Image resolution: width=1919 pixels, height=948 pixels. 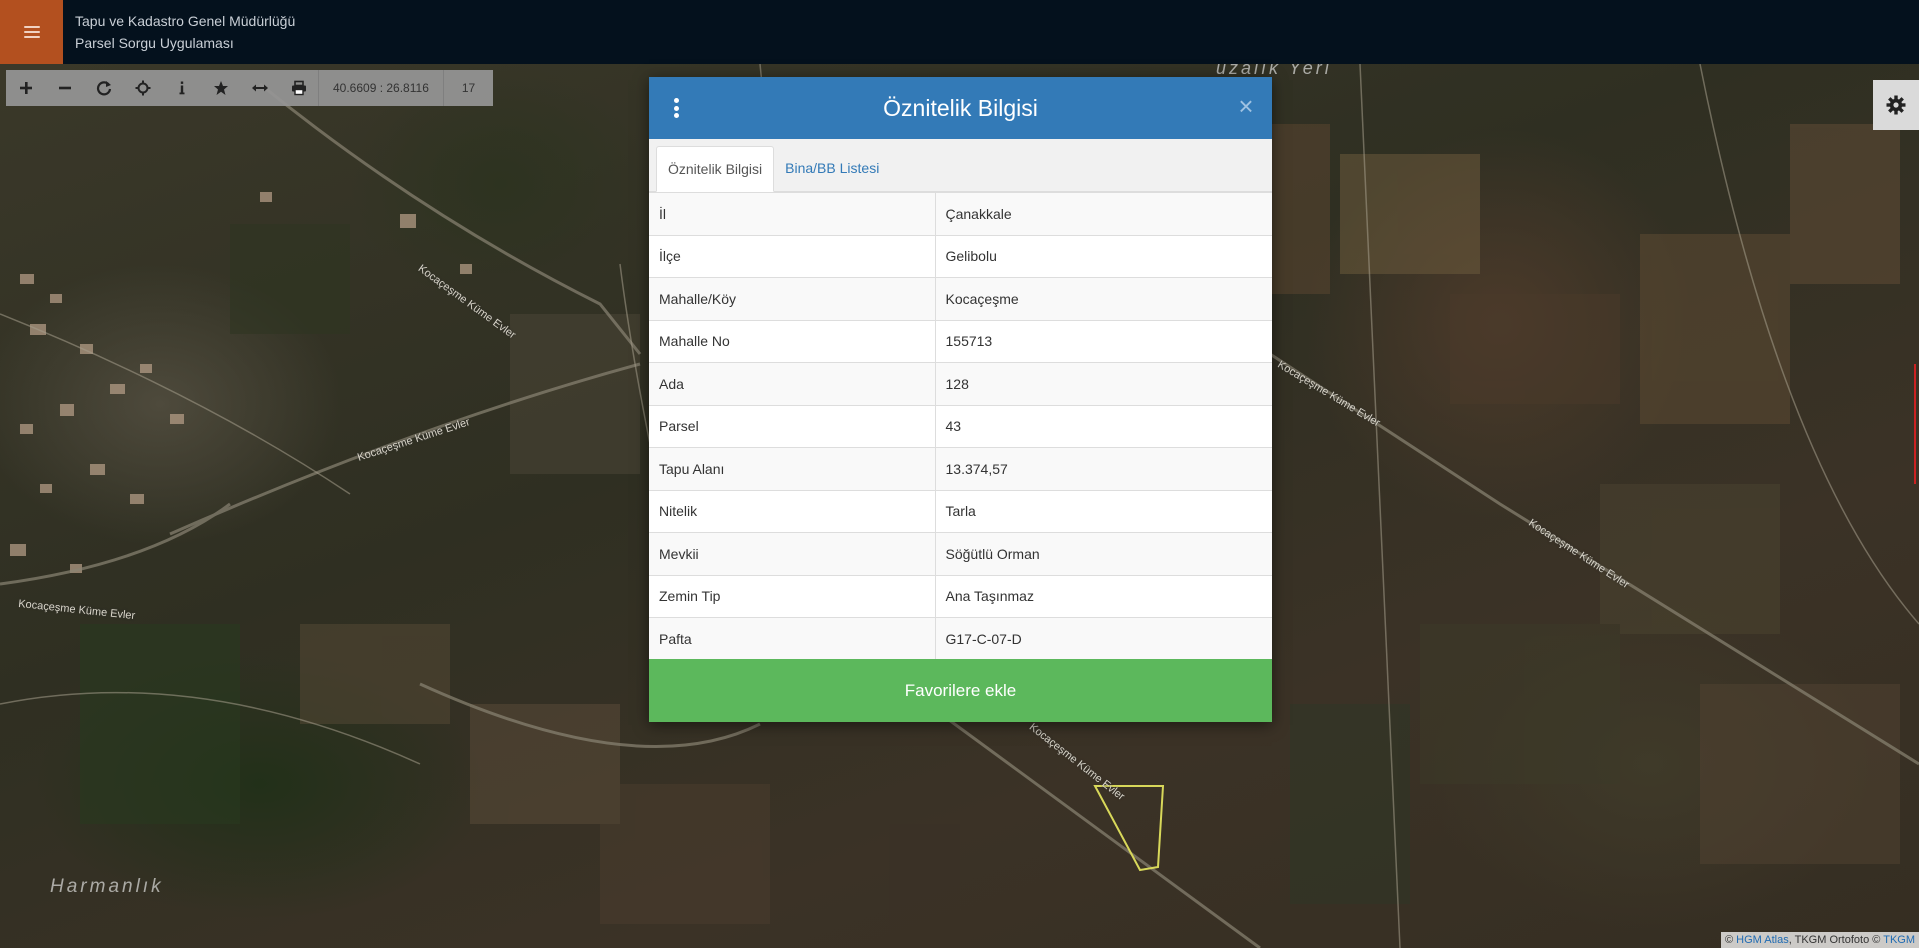 What do you see at coordinates (792, 383) in the screenshot?
I see `attribute-key: Ada` at bounding box center [792, 383].